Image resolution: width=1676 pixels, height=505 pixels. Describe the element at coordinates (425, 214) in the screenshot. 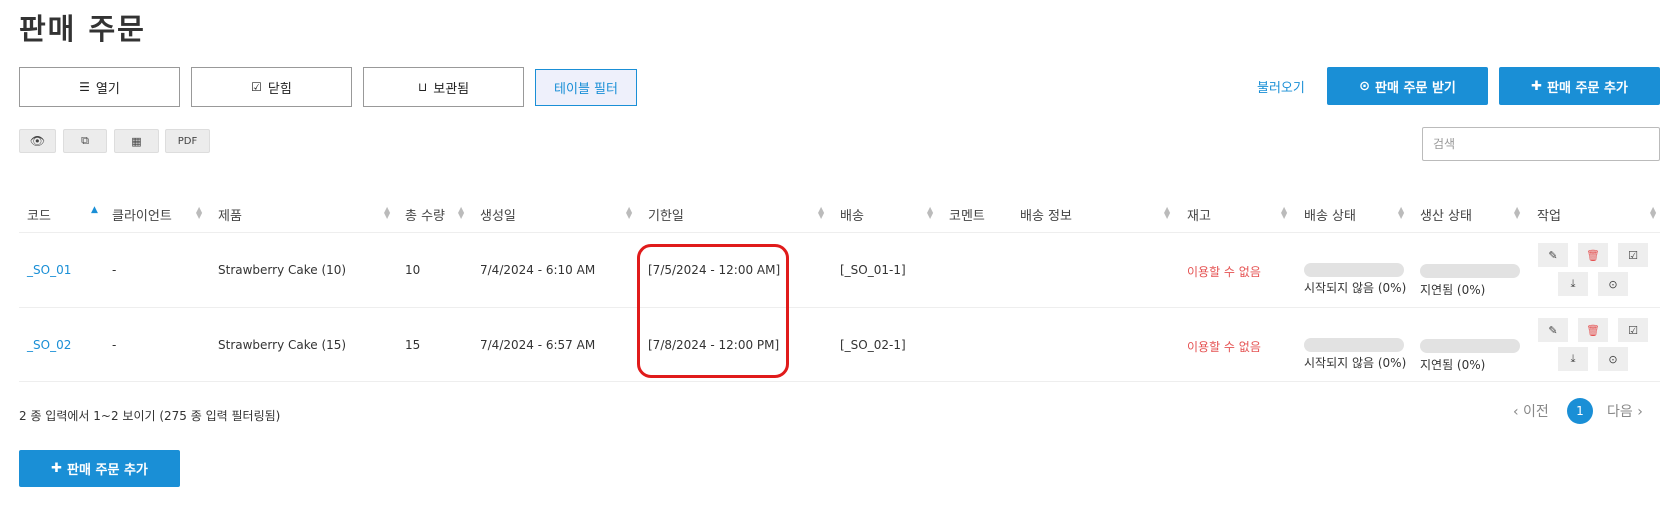

I see `col-qty: 총 수량` at that location.